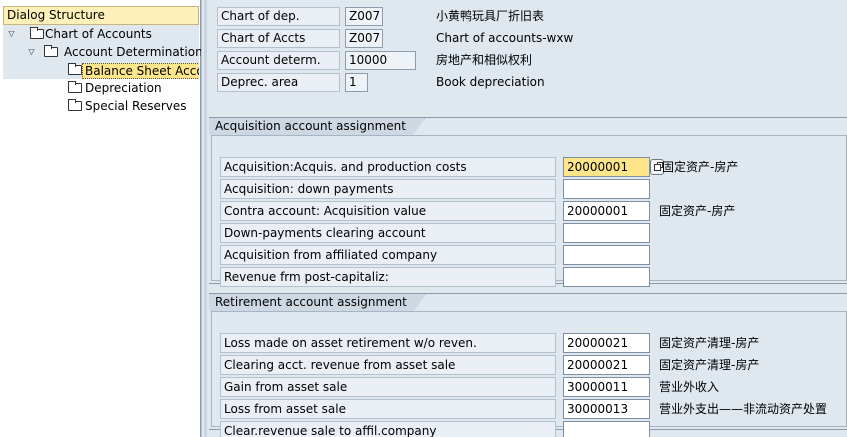 This screenshot has height=437, width=847. Describe the element at coordinates (743, 409) in the screenshot. I see `loss-asset-sale-description: 营业外支出——非流动资产处置` at that location.